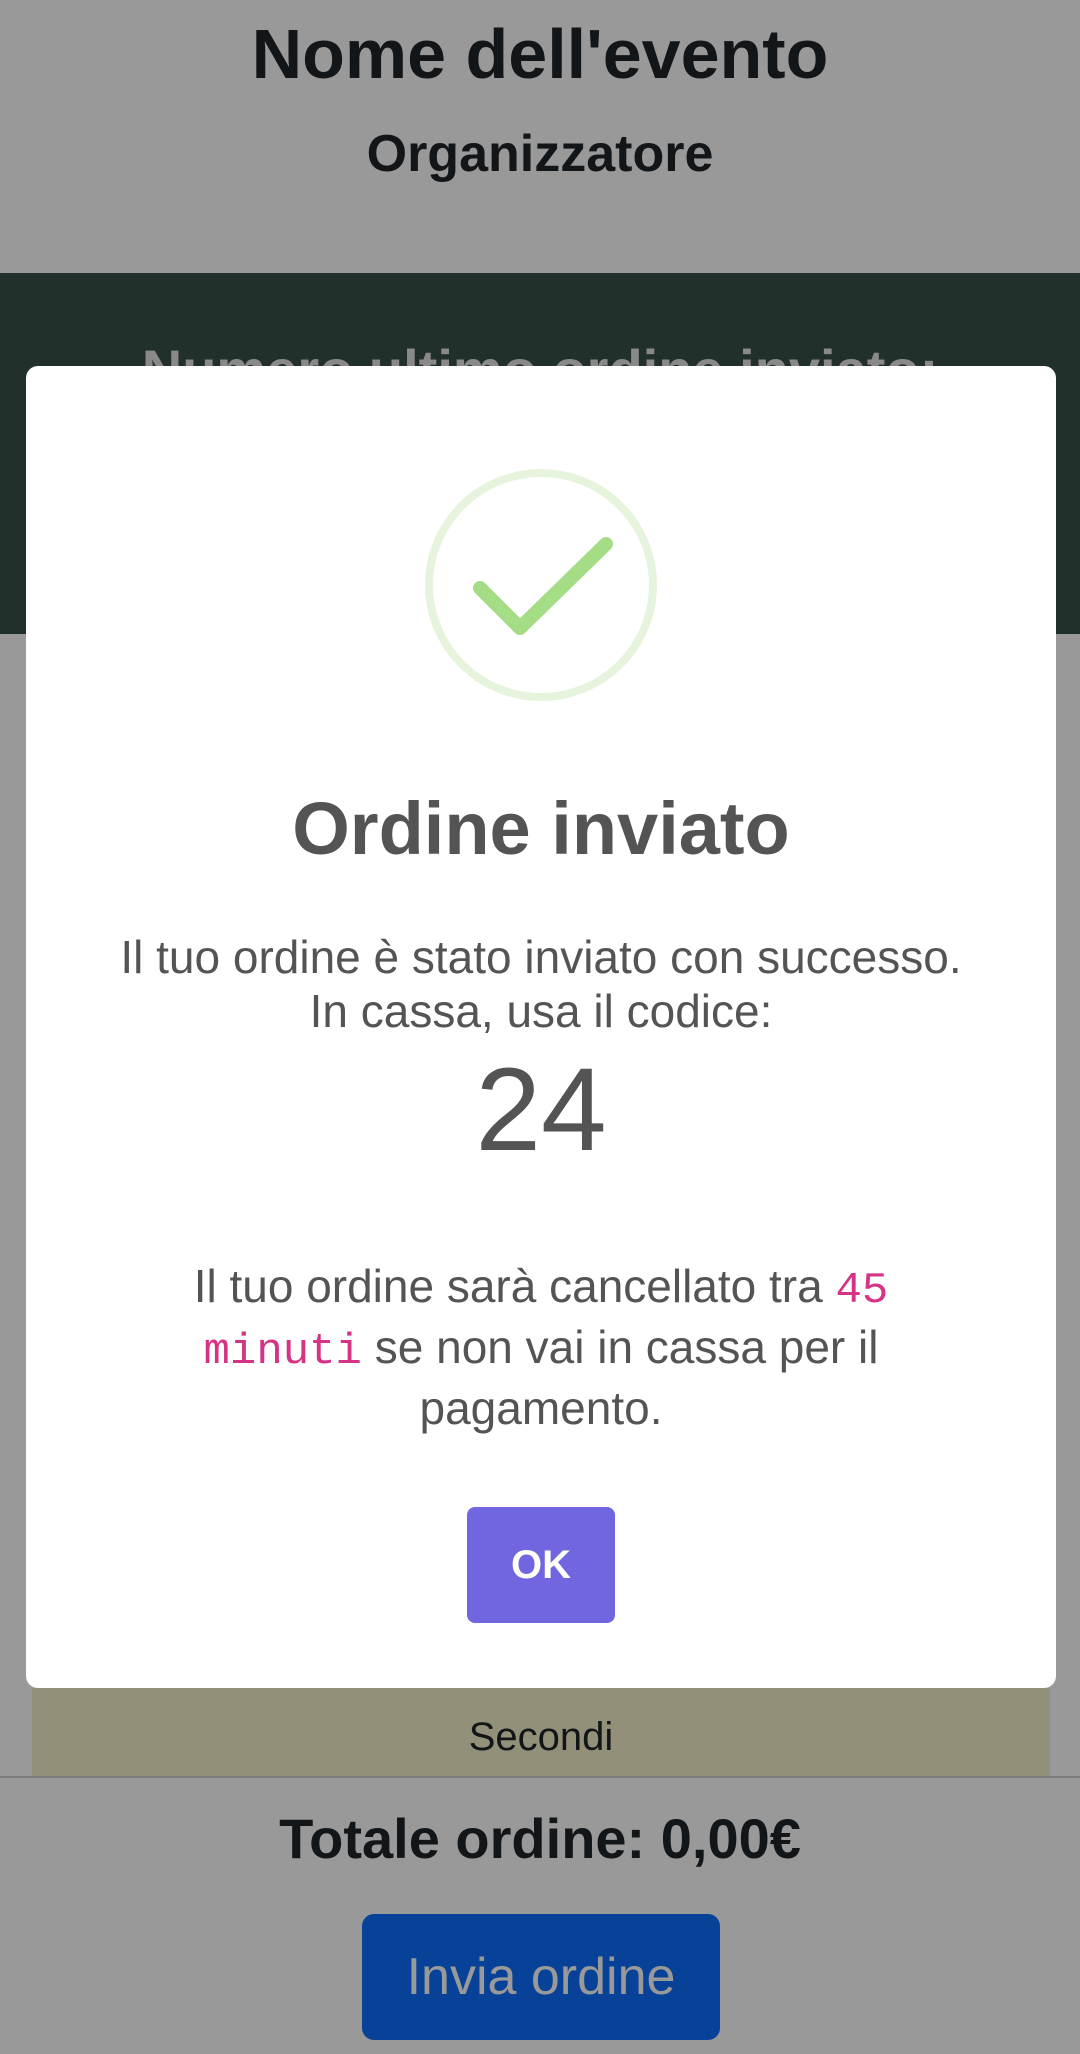 The width and height of the screenshot is (1080, 2054). What do you see at coordinates (541, 1565) in the screenshot?
I see `ok-button: OK` at bounding box center [541, 1565].